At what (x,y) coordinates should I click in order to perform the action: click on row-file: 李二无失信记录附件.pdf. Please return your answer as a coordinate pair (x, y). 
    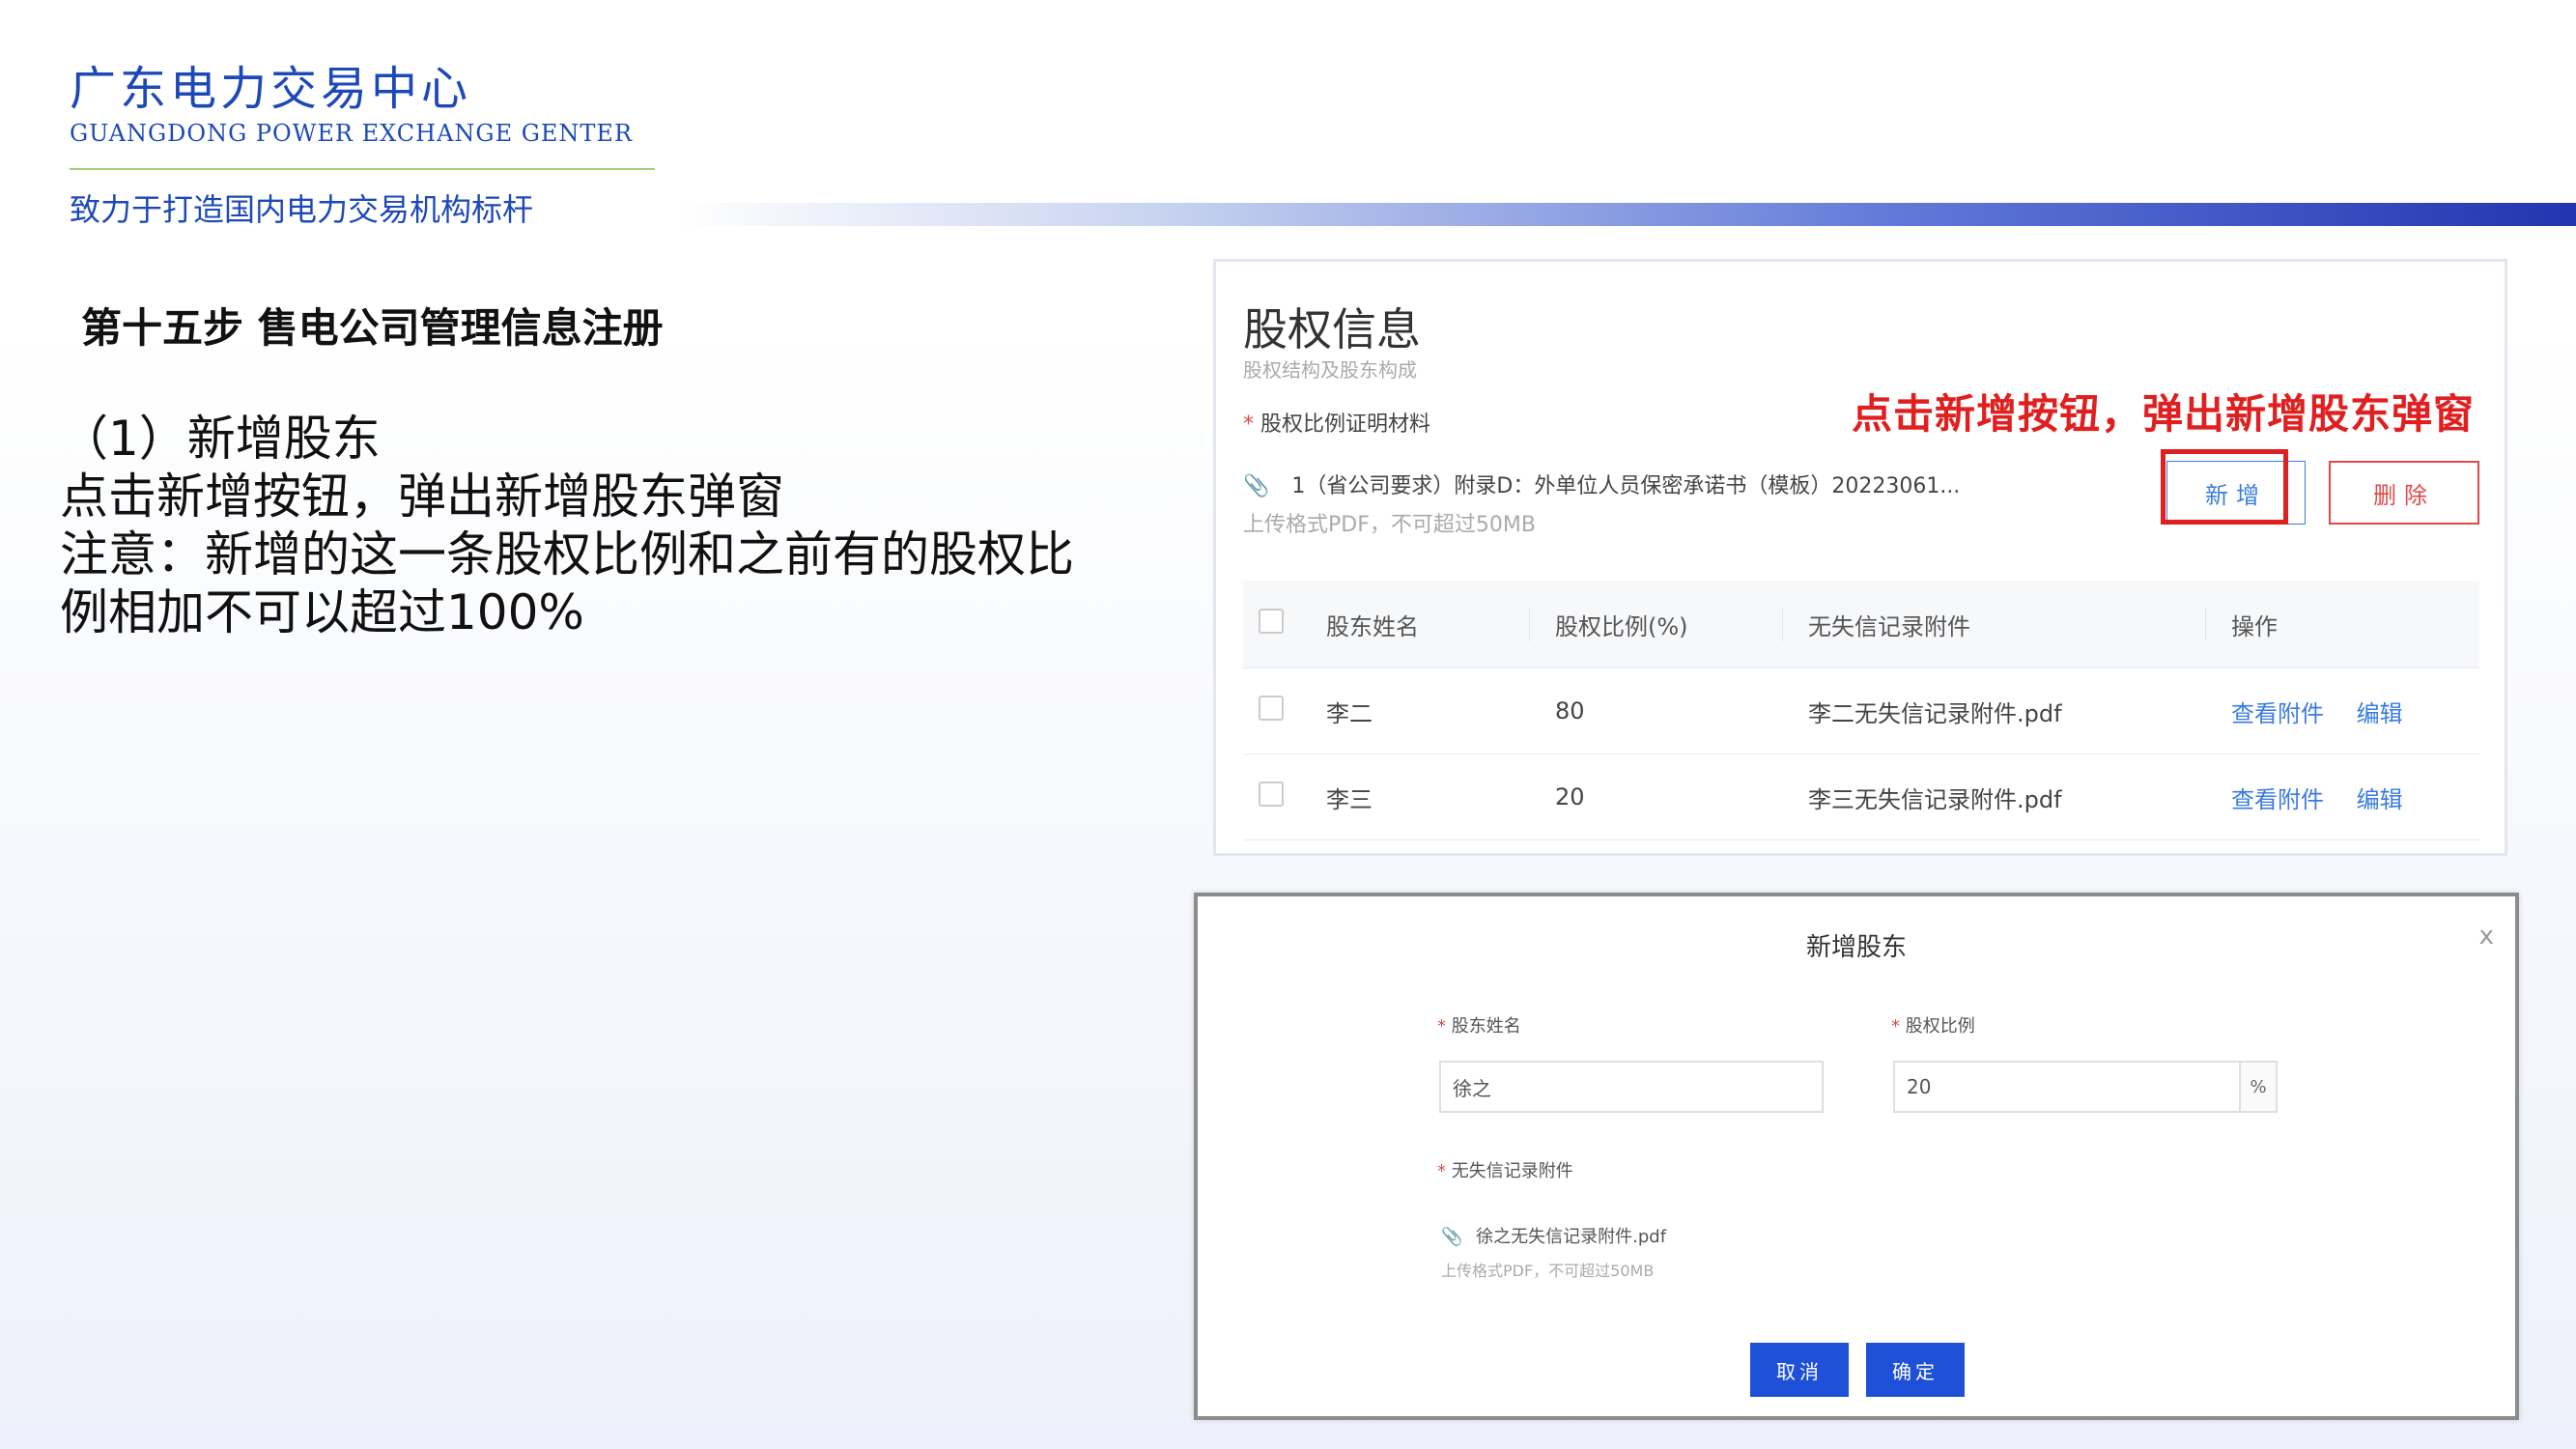
    Looking at the image, I should click on (1935, 713).